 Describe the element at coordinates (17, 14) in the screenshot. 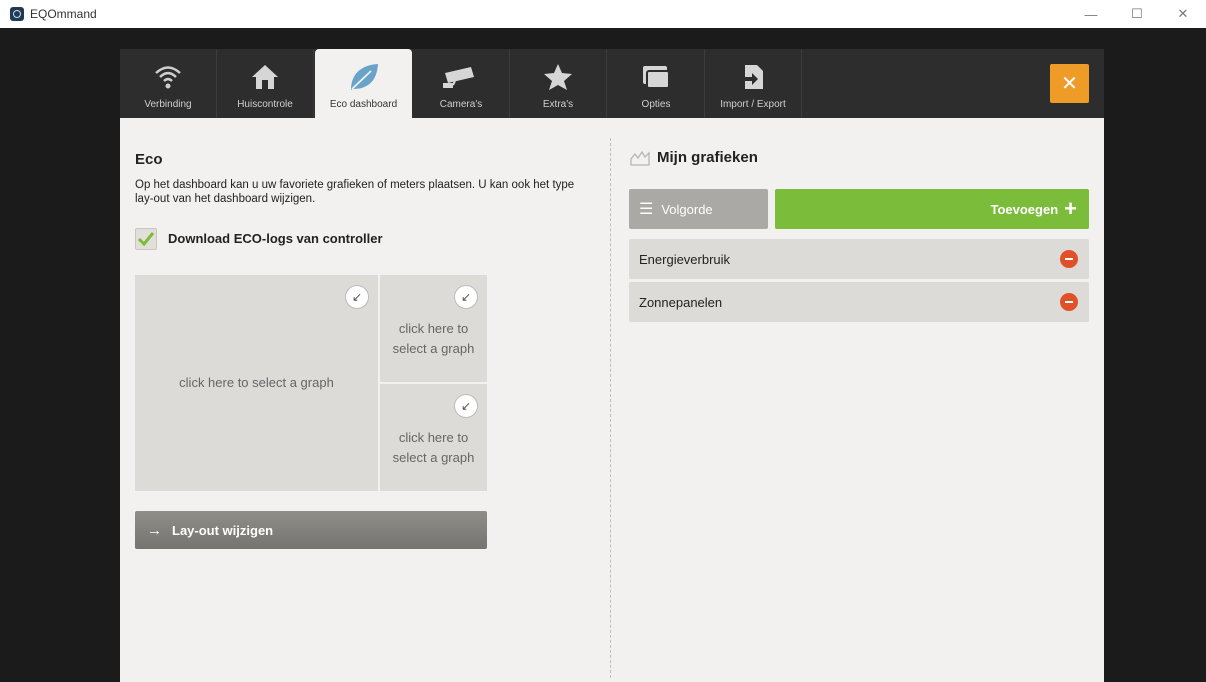

I see `app-logo-icon` at that location.